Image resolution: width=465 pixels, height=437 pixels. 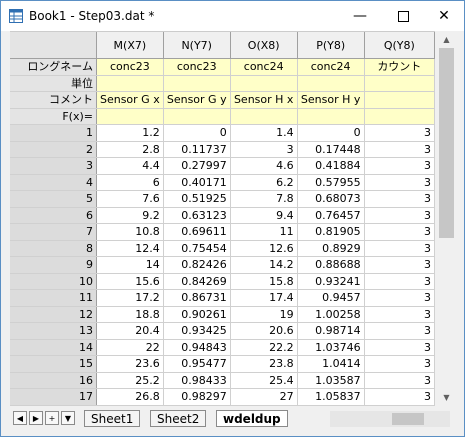 What do you see at coordinates (331, 397) in the screenshot?
I see `data-cell: 1.05837` at bounding box center [331, 397].